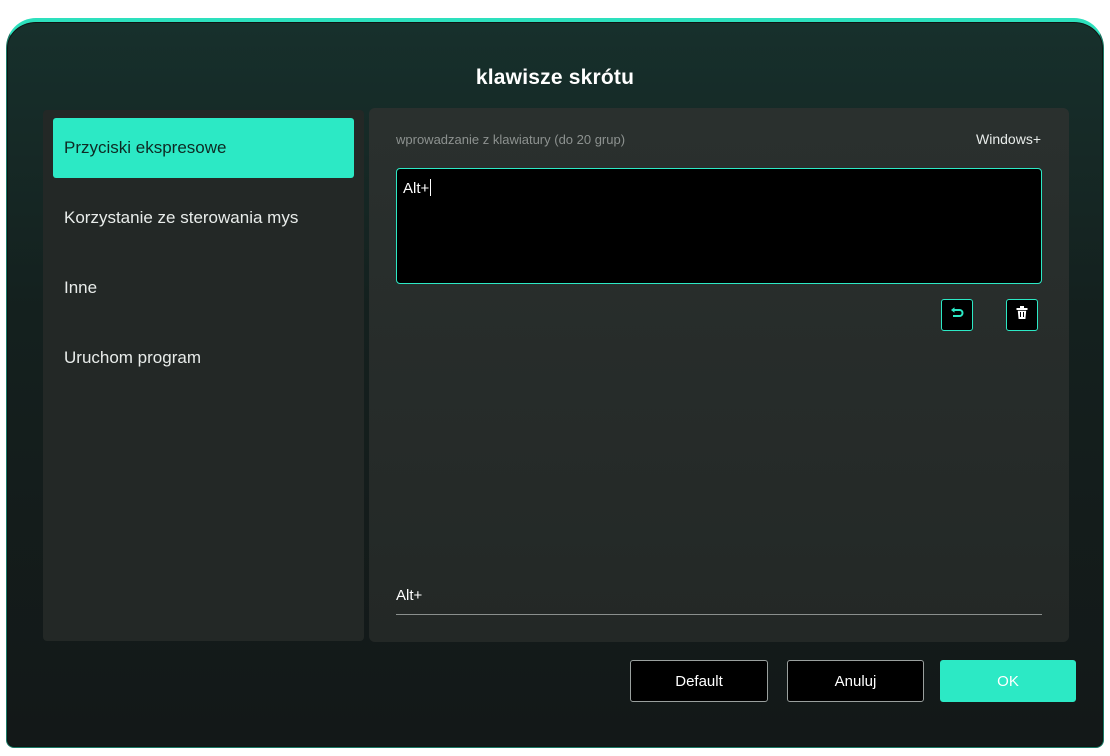 Image resolution: width=1110 pixels, height=756 pixels. I want to click on delete-button, so click(1022, 315).